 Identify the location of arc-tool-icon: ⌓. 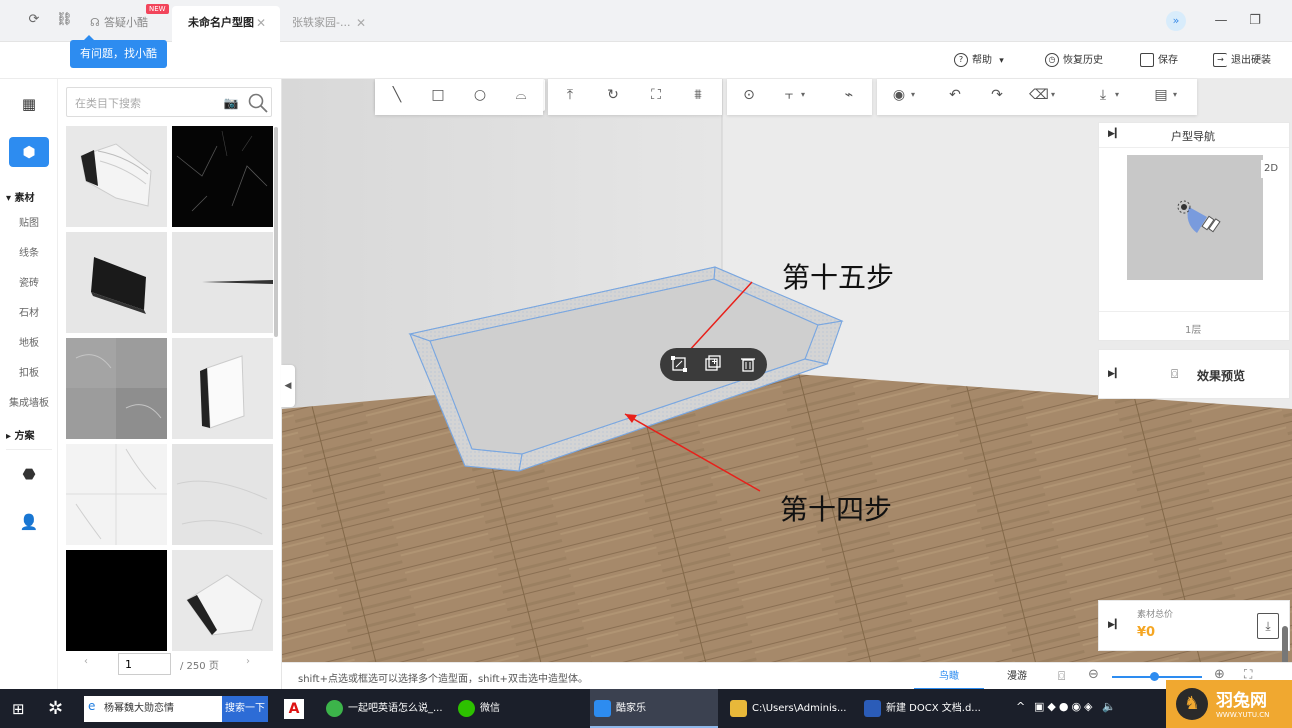
(521, 95).